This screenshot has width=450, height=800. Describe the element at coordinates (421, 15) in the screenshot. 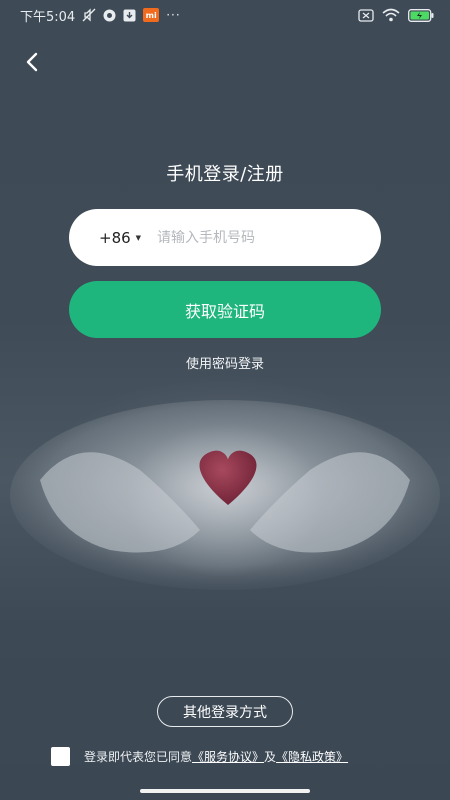

I see `battery-icon` at that location.